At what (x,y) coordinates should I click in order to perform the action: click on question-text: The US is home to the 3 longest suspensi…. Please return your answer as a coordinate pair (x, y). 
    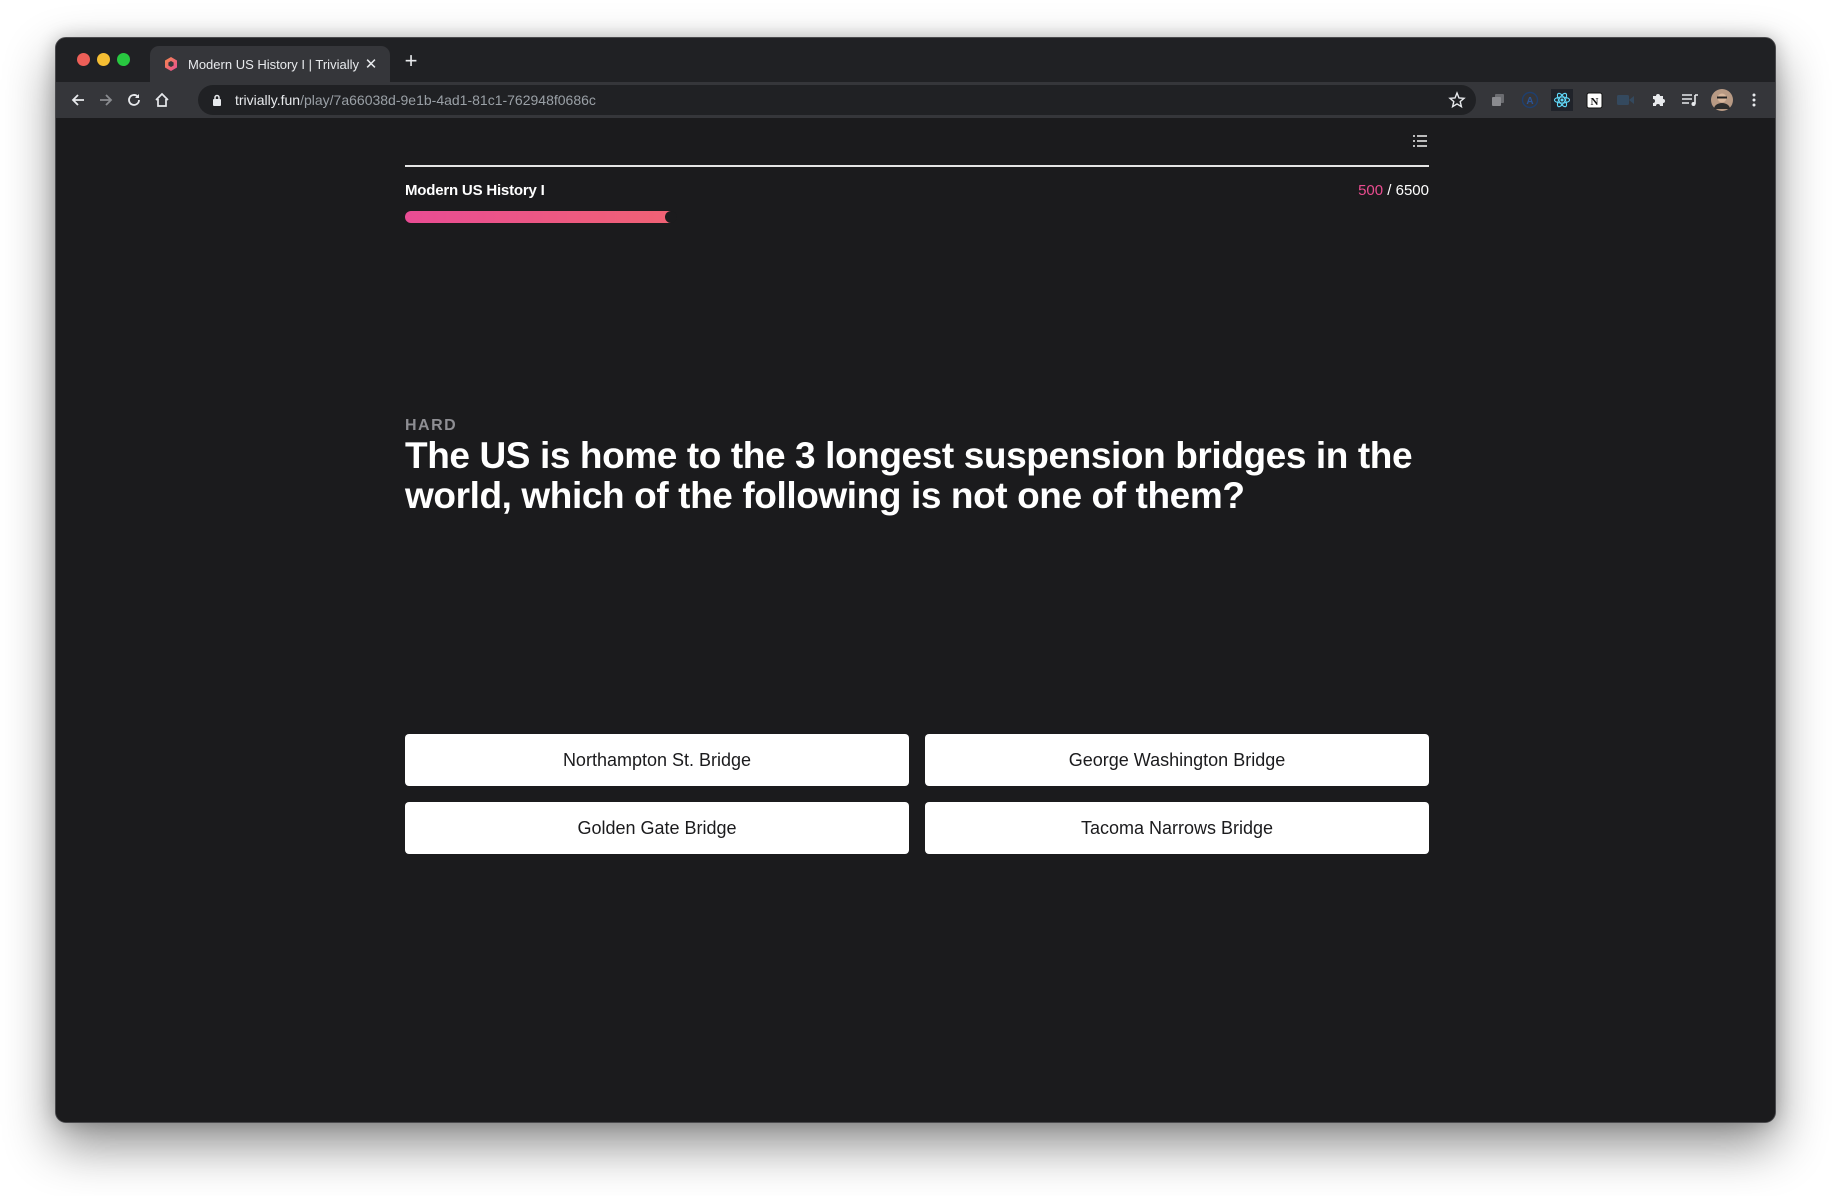
    Looking at the image, I should click on (909, 475).